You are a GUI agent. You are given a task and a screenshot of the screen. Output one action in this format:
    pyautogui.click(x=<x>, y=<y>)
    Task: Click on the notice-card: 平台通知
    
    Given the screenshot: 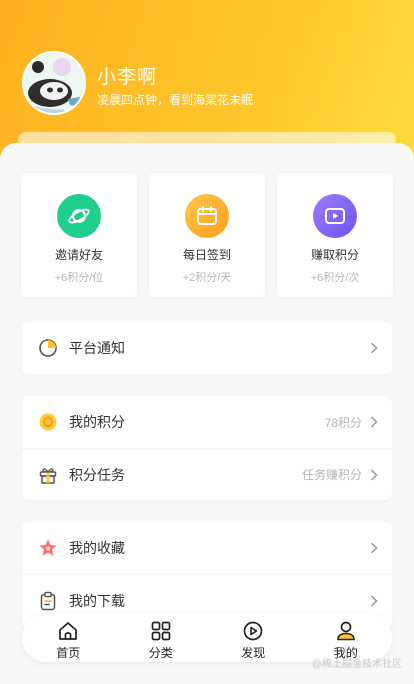 What is the action you would take?
    pyautogui.click(x=207, y=348)
    